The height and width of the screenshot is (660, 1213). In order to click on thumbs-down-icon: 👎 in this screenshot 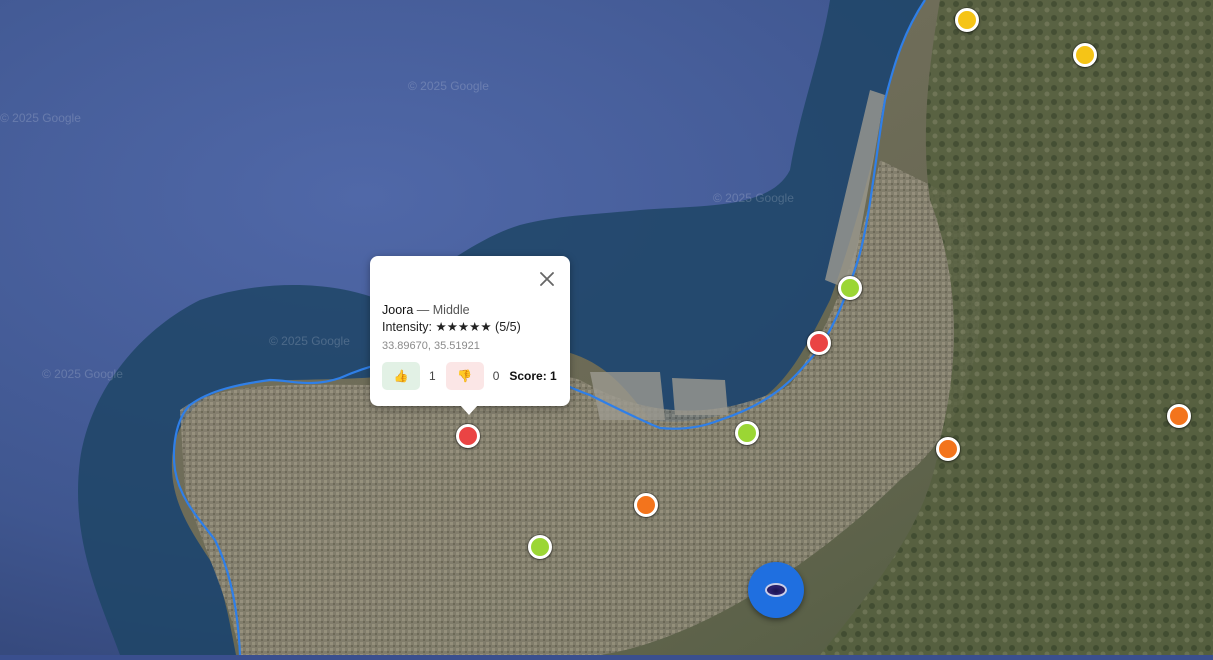, I will do `click(465, 376)`.